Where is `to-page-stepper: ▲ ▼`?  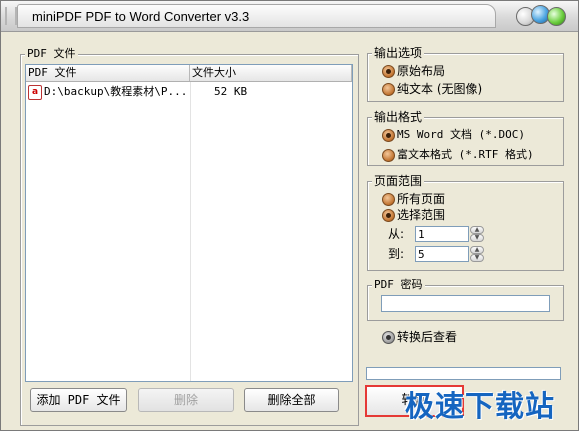
to-page-stepper: ▲ ▼ is located at coordinates (477, 254).